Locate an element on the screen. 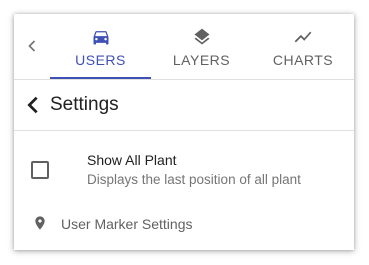 This screenshot has width=369, height=265. location-pin-icon is located at coordinates (40, 223).